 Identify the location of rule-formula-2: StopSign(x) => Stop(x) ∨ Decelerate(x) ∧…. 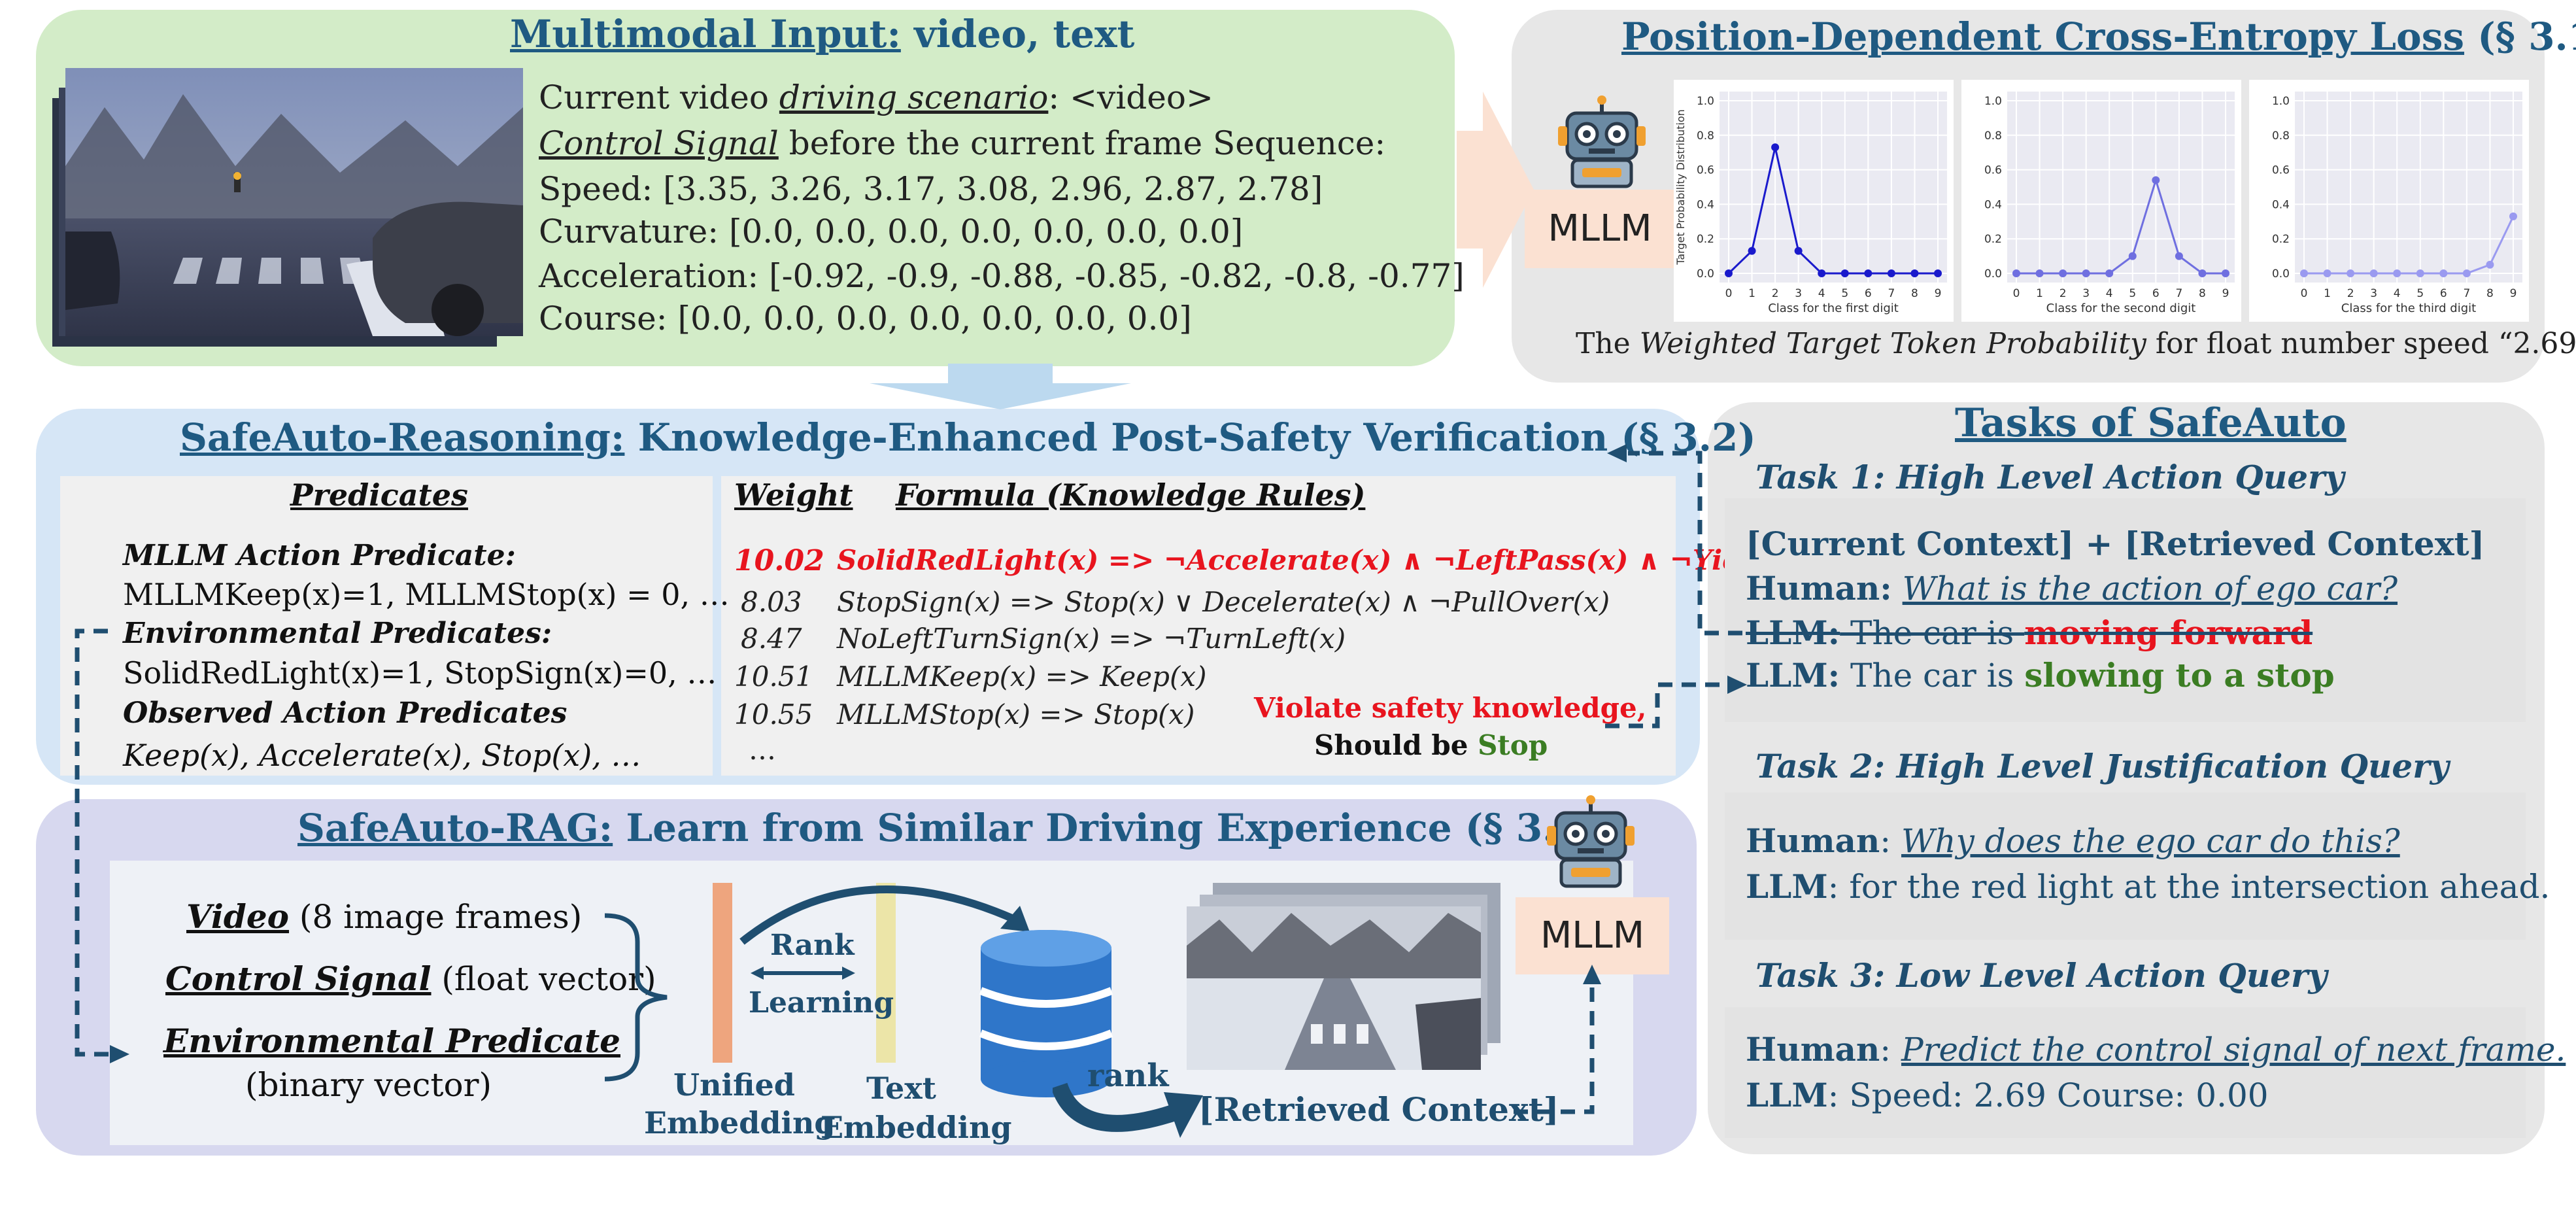
(1223, 602).